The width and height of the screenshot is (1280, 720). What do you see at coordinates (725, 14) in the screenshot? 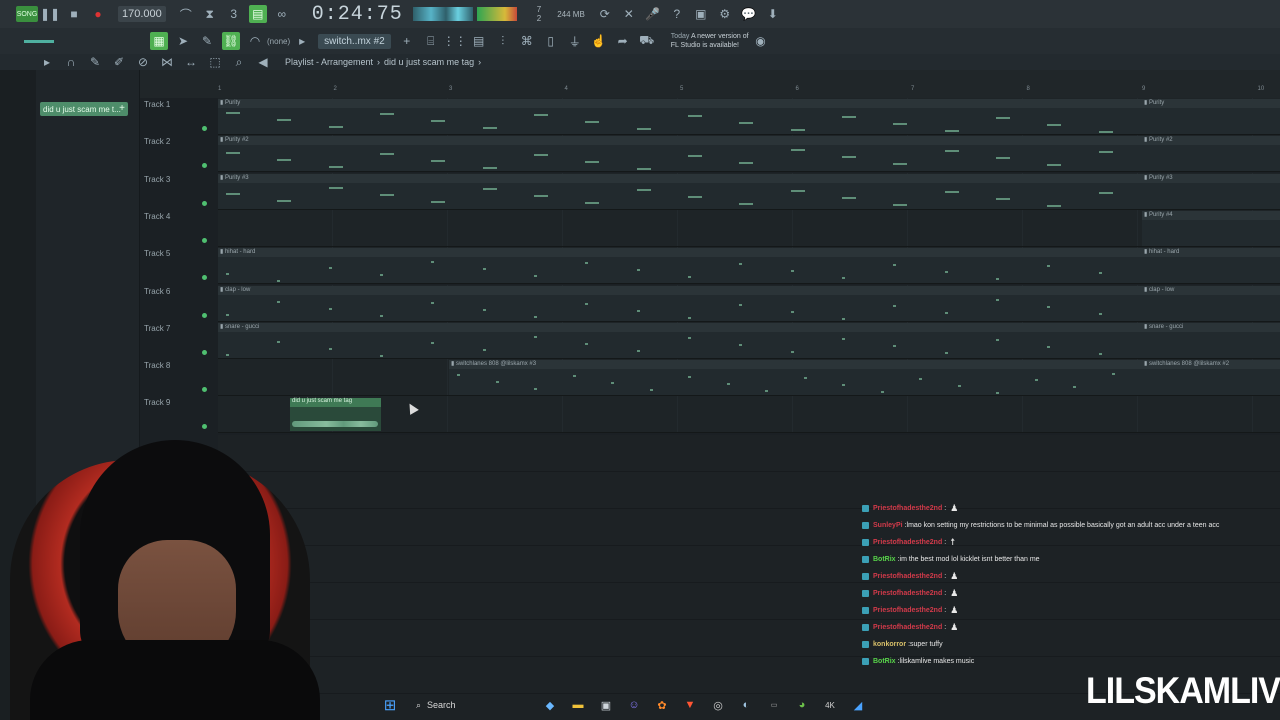
I see `plugin-icon: ⚙` at bounding box center [725, 14].